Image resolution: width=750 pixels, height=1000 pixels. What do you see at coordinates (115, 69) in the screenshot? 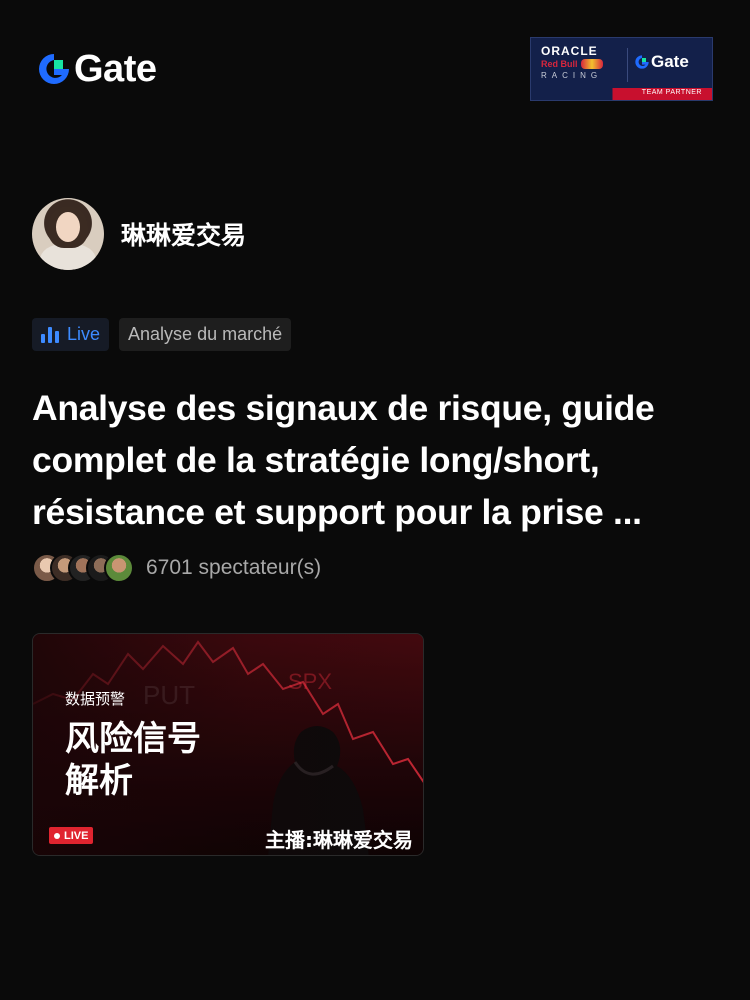
I see `gate-logo-text: Gate` at bounding box center [115, 69].